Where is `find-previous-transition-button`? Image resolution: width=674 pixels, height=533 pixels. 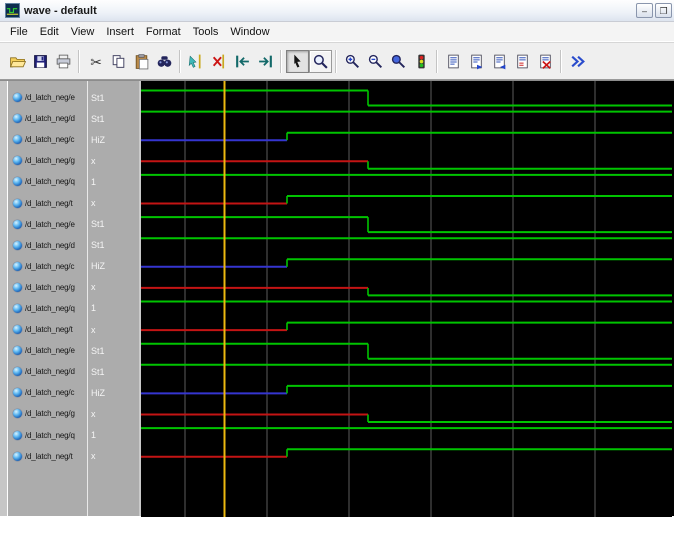 find-previous-transition-button is located at coordinates (242, 61).